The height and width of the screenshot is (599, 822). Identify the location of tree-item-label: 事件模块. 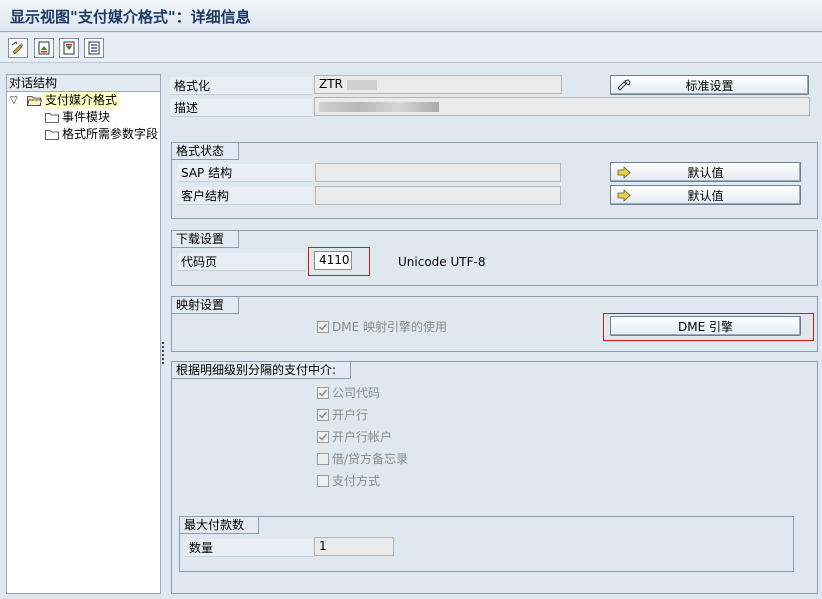
(86, 117).